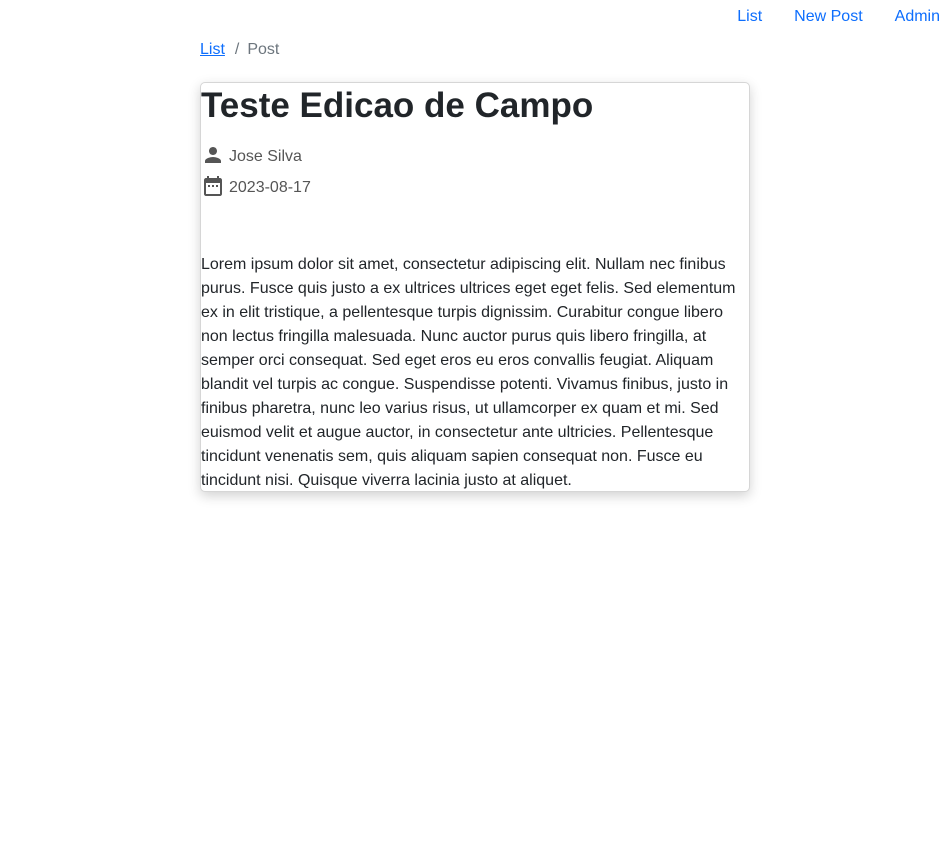 This screenshot has height=863, width=950. What do you see at coordinates (749, 17) in the screenshot?
I see `nav-list-link: List` at bounding box center [749, 17].